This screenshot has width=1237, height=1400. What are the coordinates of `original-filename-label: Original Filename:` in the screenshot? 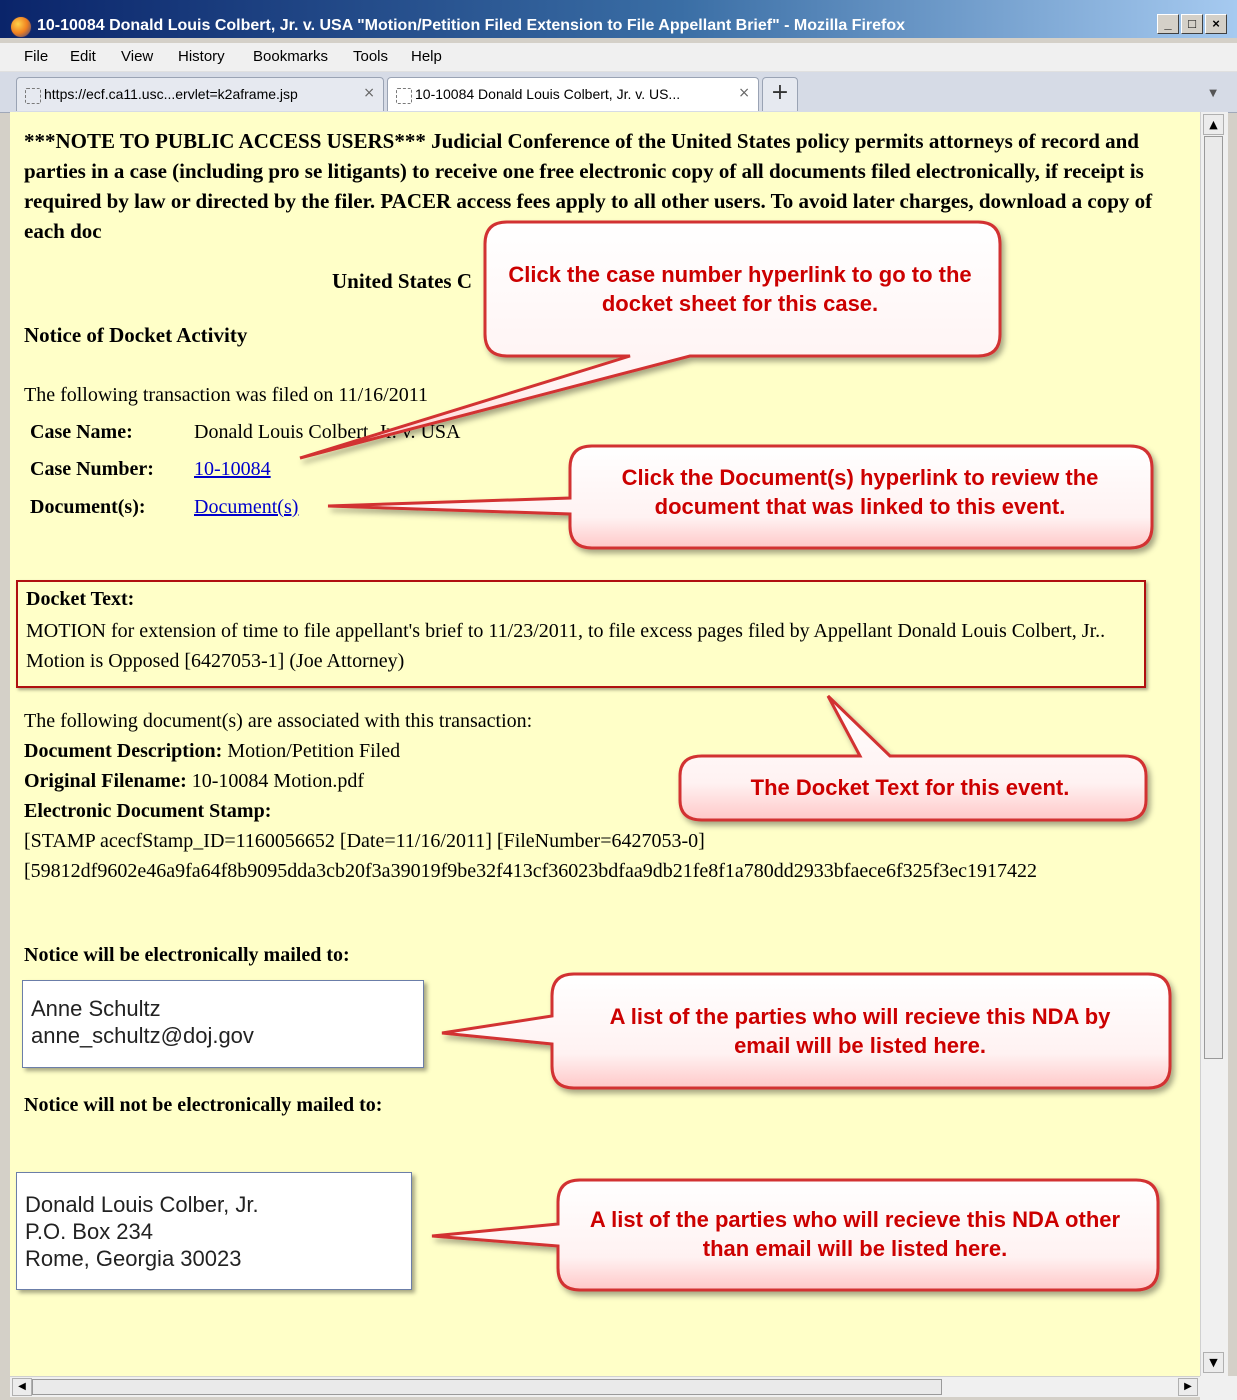 It's located at (105, 781).